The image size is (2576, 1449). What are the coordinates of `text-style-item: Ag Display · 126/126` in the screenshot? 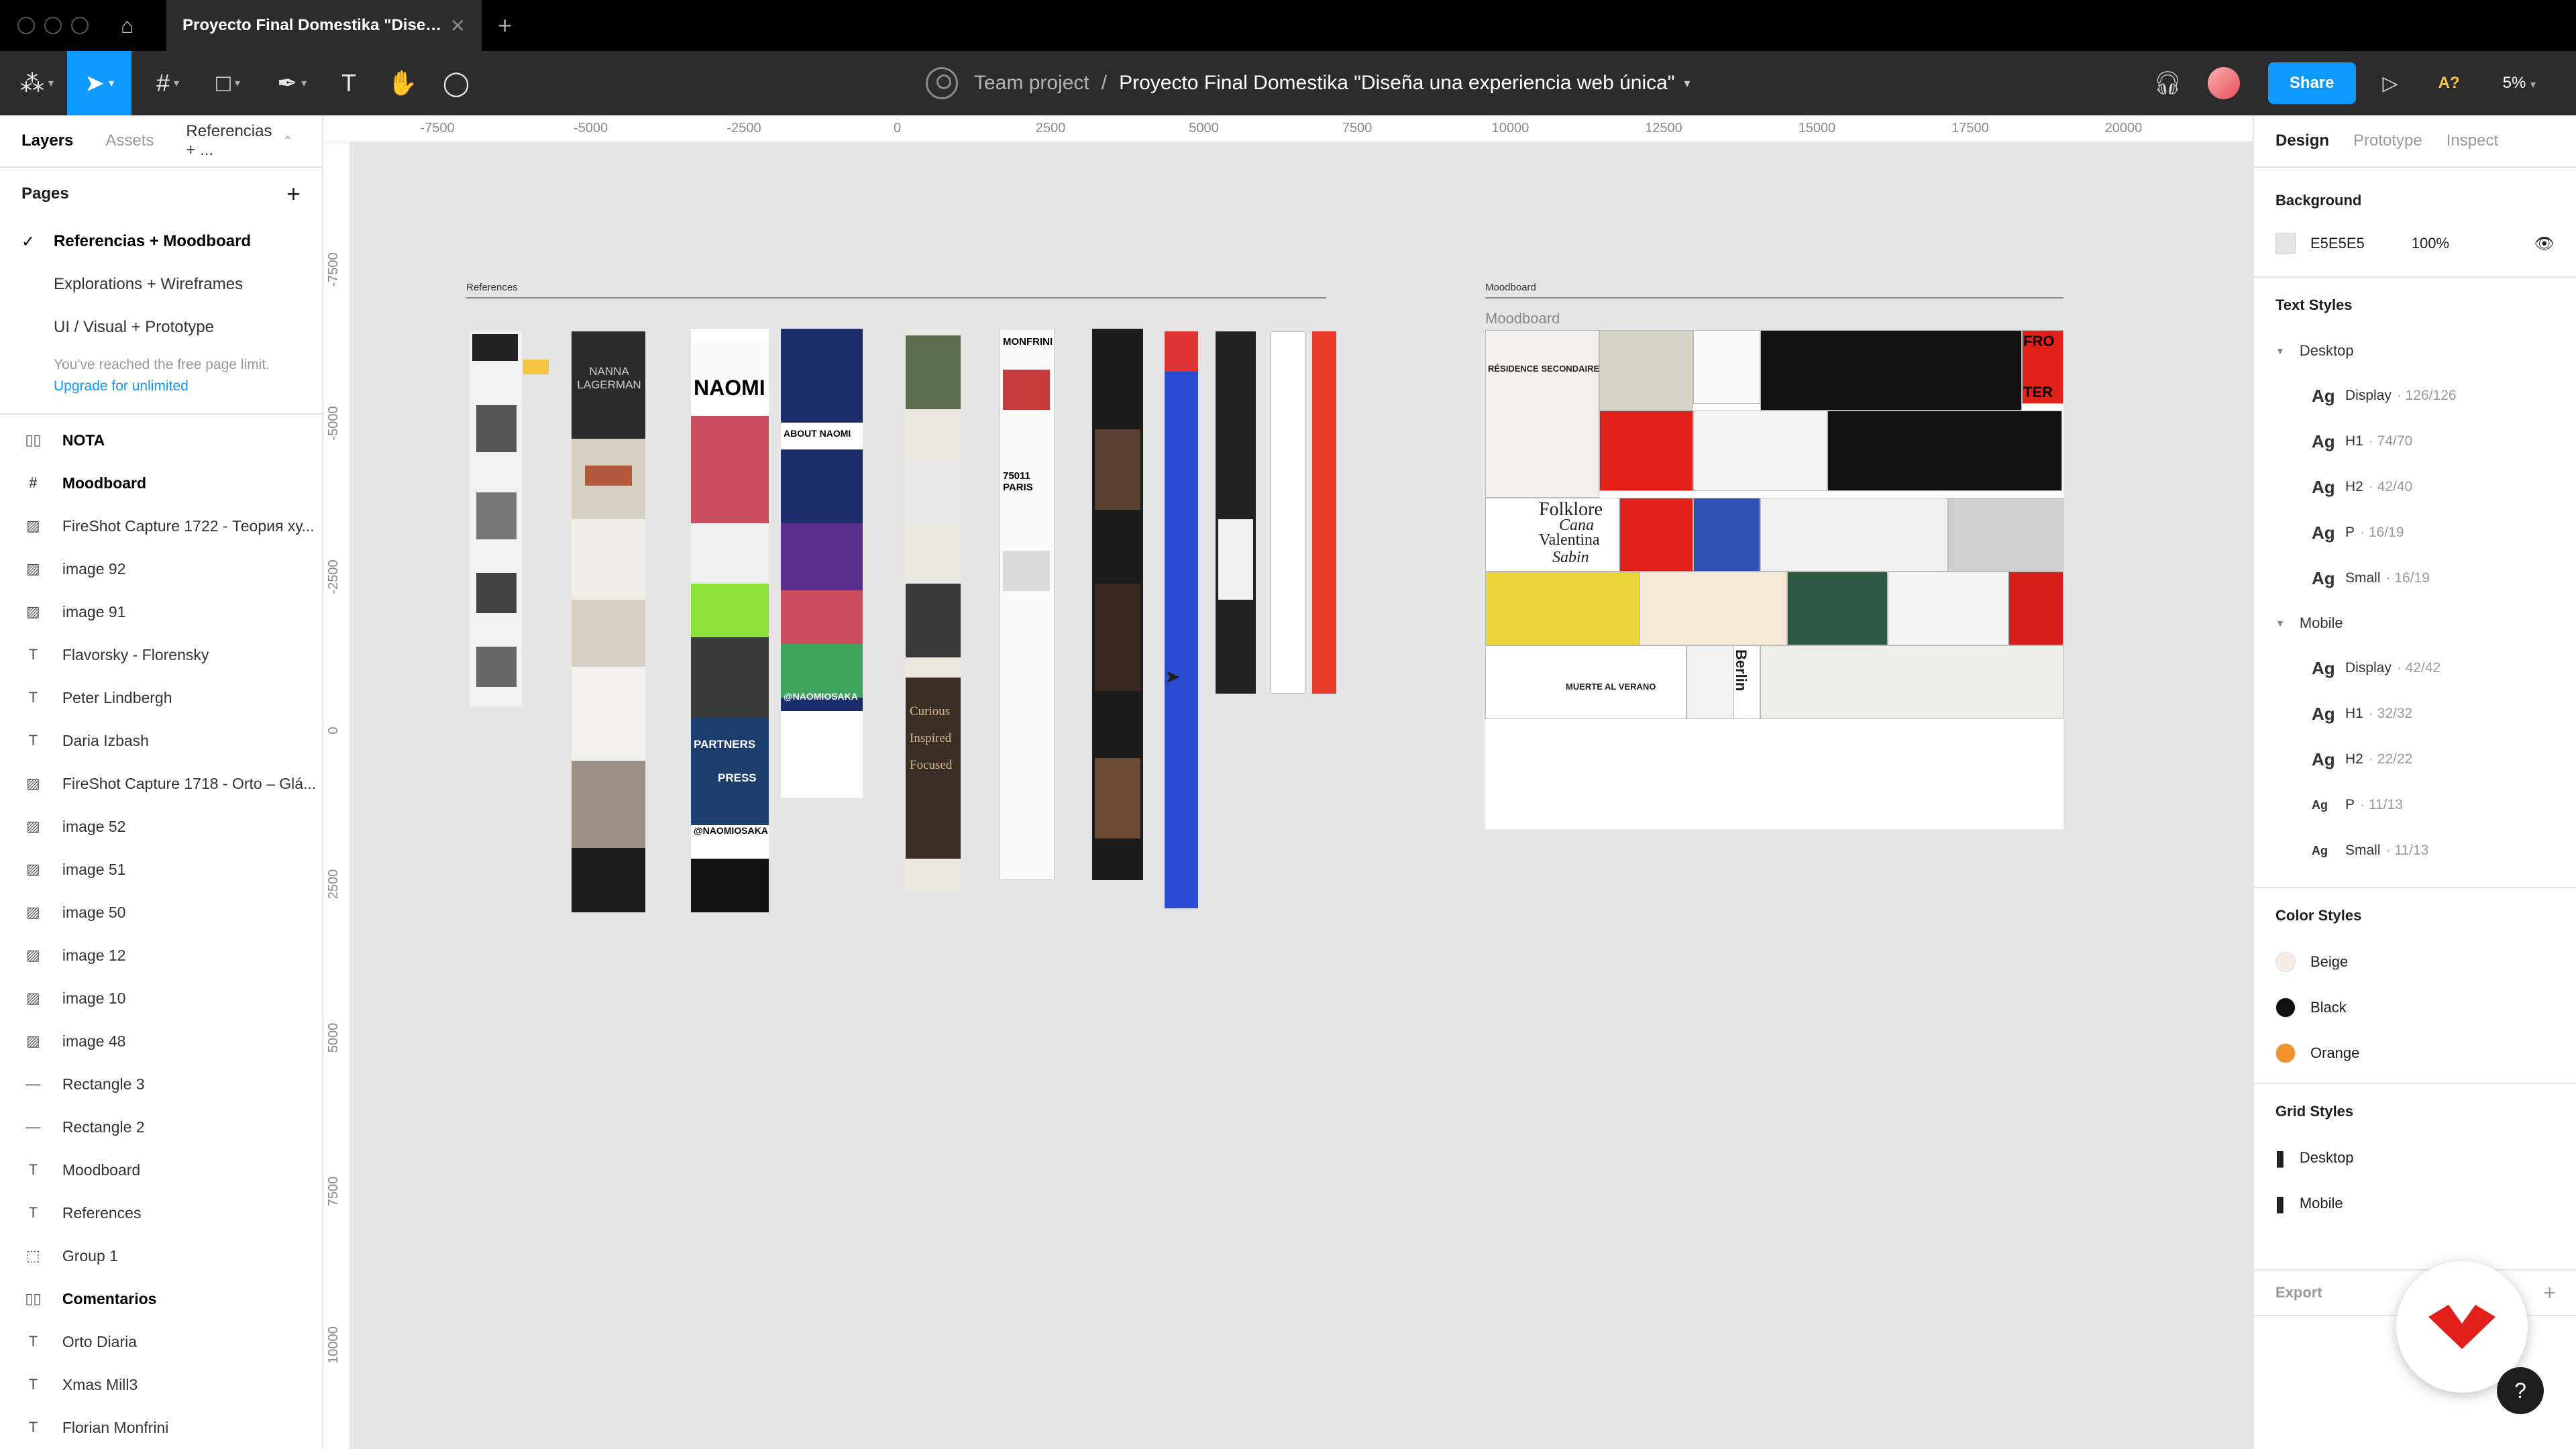 It's located at (2415, 396).